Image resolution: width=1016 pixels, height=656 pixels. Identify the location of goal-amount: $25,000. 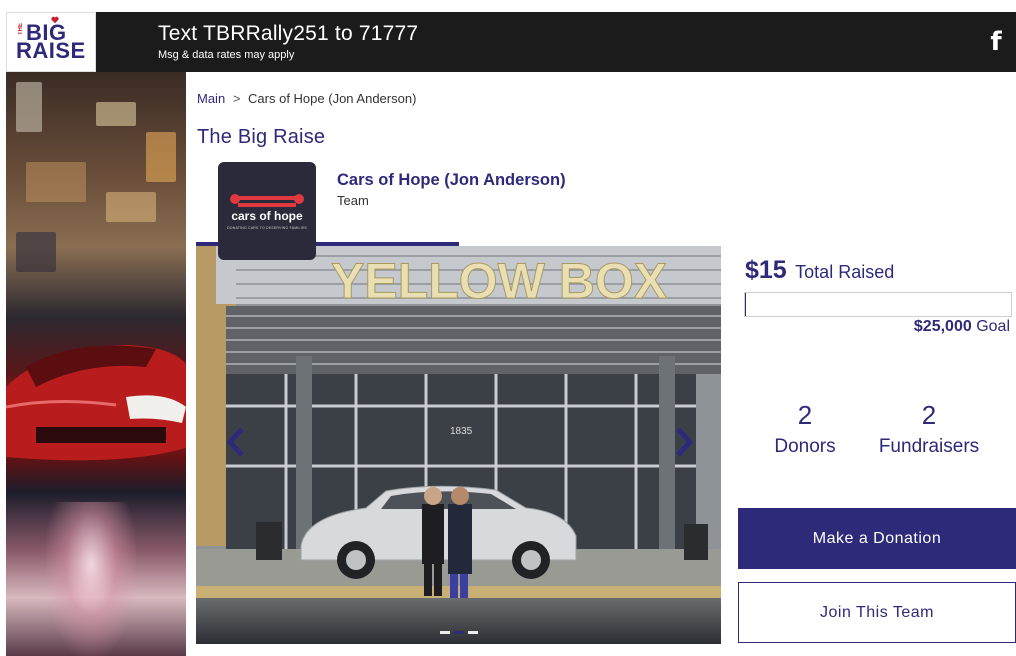
(942, 326).